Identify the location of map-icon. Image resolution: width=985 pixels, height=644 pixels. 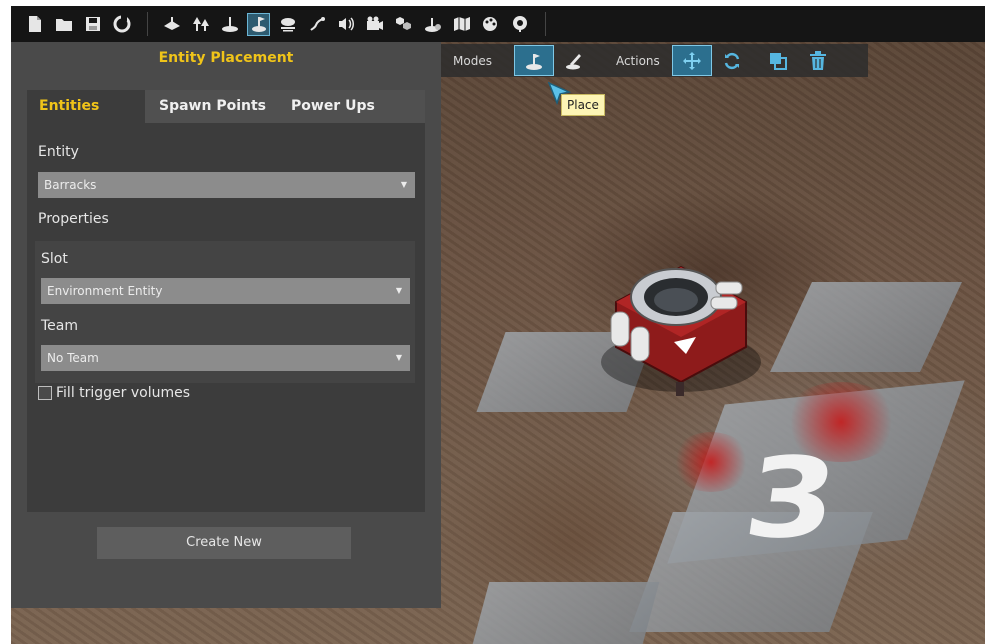
(461, 24).